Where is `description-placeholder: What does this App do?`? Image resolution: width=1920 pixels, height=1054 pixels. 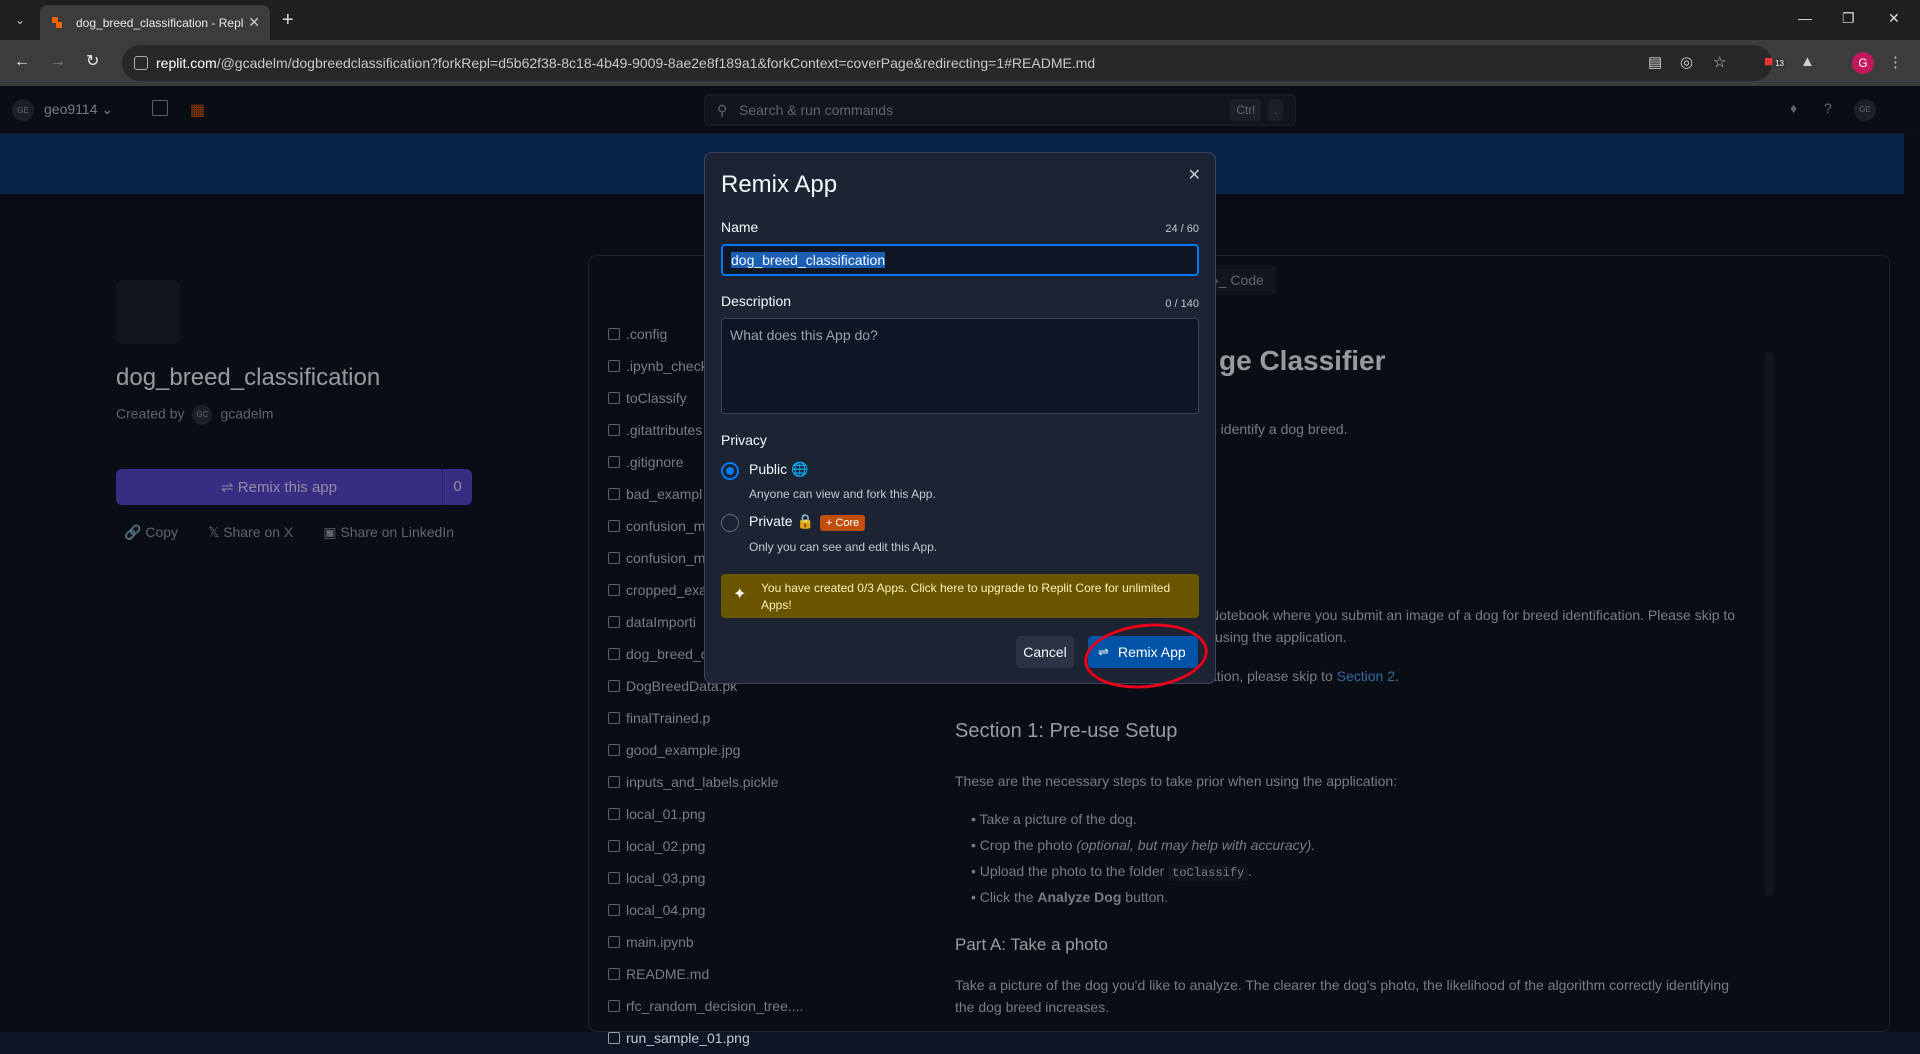 description-placeholder: What does this App do? is located at coordinates (804, 335).